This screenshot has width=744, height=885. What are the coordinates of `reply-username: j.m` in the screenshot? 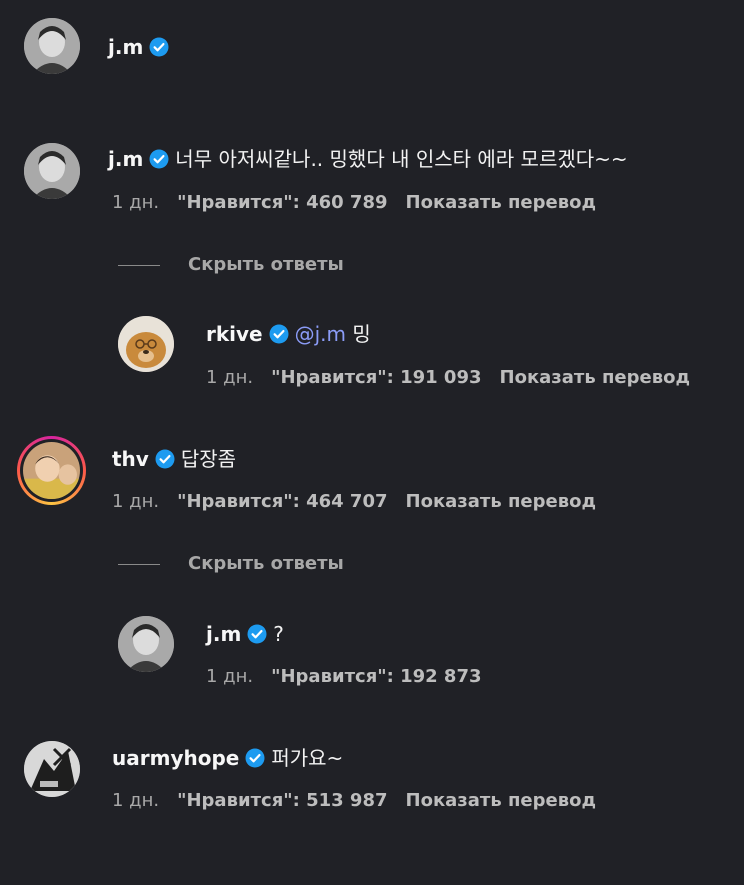 It's located at (223, 634).